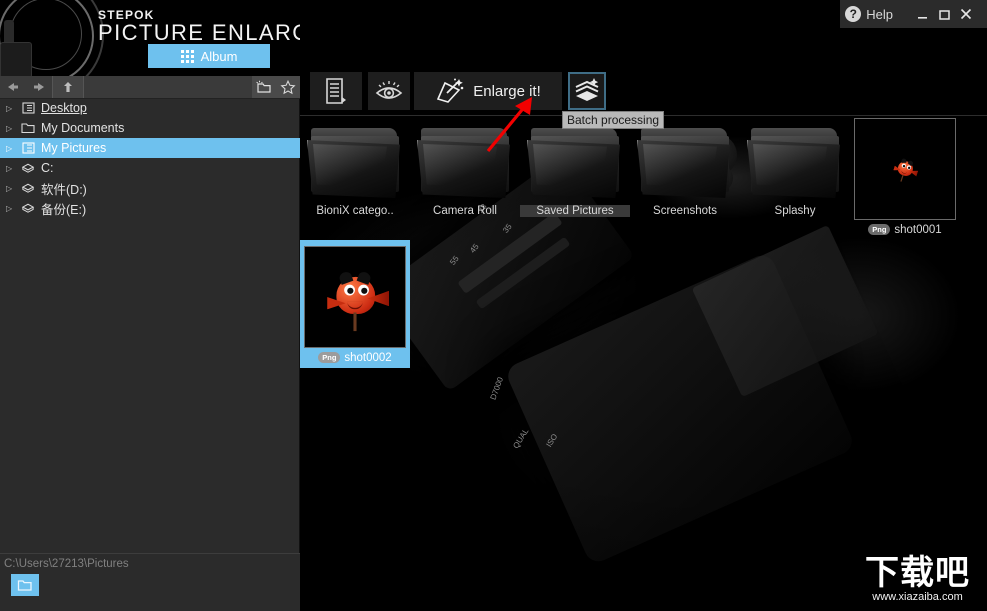 The height and width of the screenshot is (611, 987). I want to click on tree-item-e-drive: ▷ 备份(E:), so click(150, 208).